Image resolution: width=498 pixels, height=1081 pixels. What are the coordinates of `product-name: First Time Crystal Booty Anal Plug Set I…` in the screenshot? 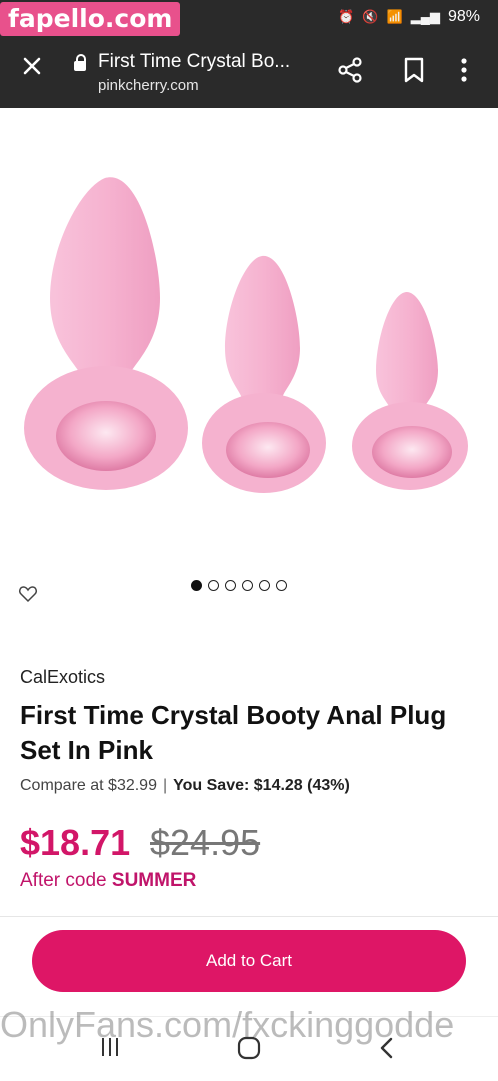 It's located at (233, 732).